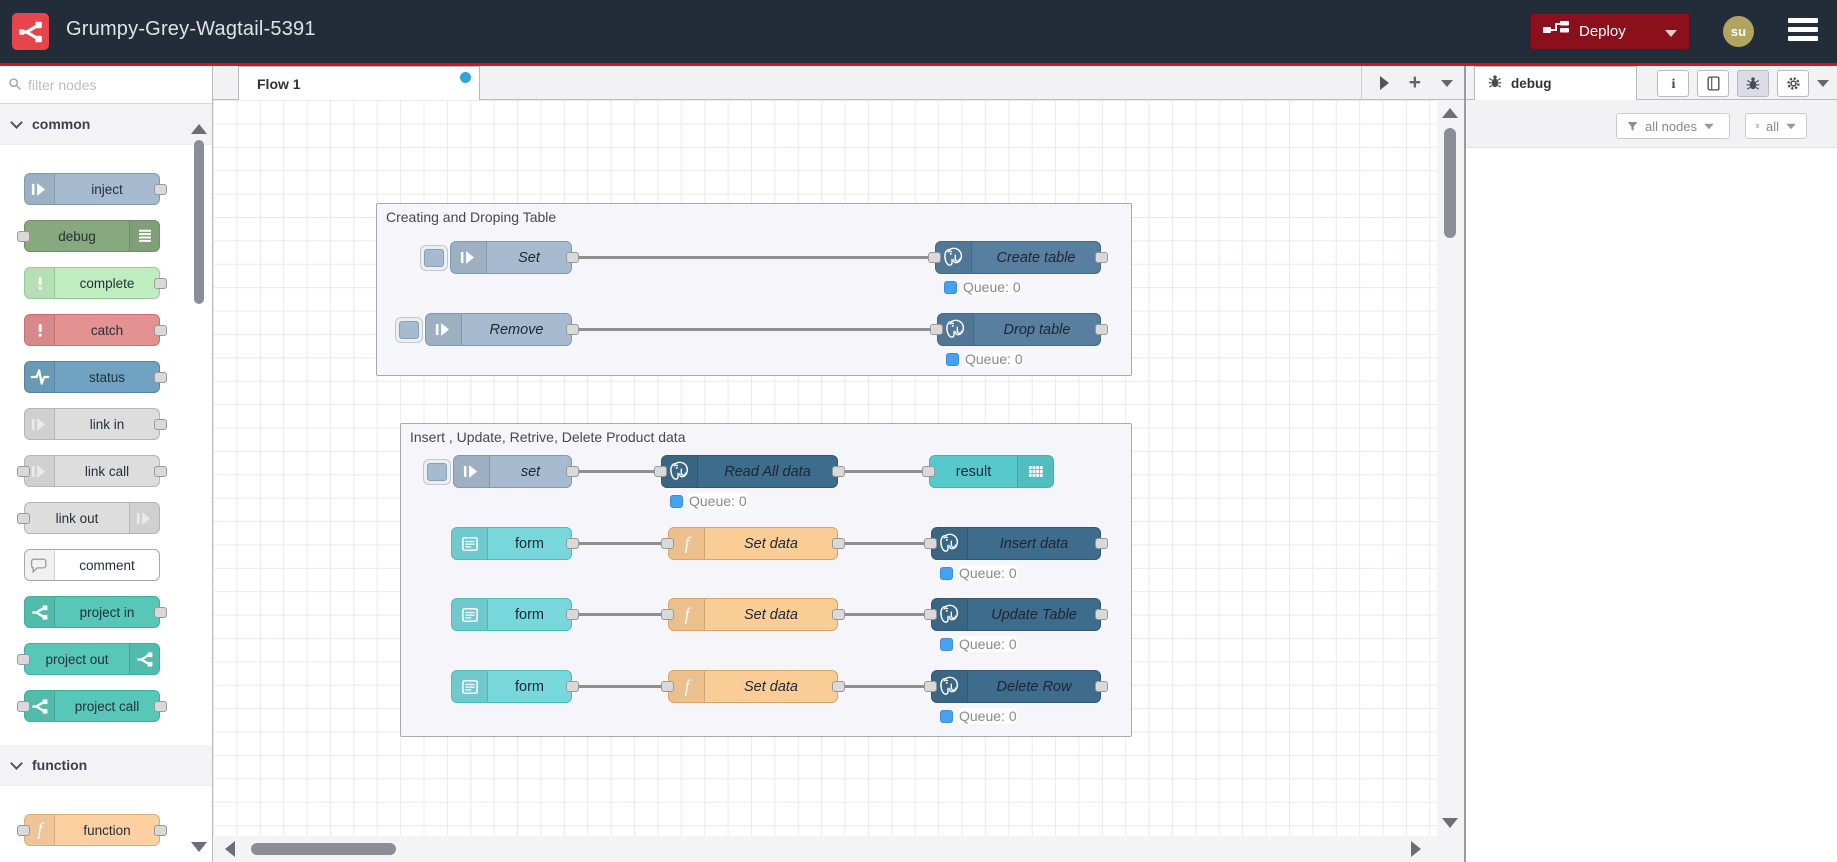  What do you see at coordinates (616, 471) in the screenshot?
I see `wire-n5-n6` at bounding box center [616, 471].